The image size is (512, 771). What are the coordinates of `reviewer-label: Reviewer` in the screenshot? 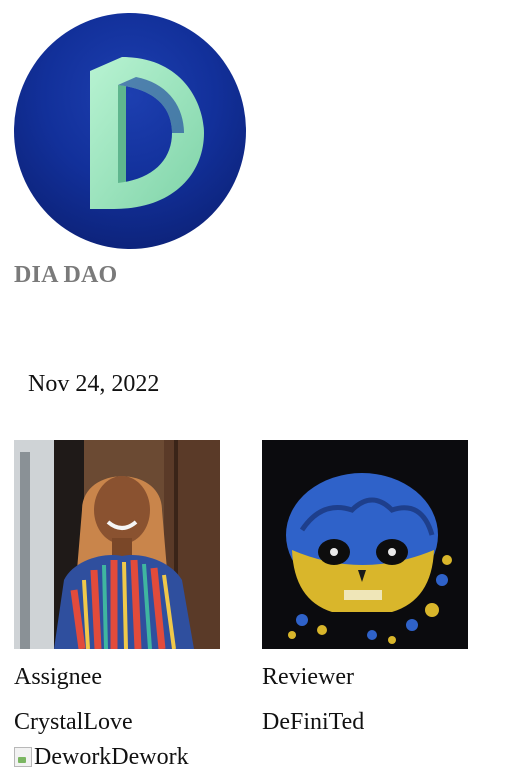 It's located at (308, 677).